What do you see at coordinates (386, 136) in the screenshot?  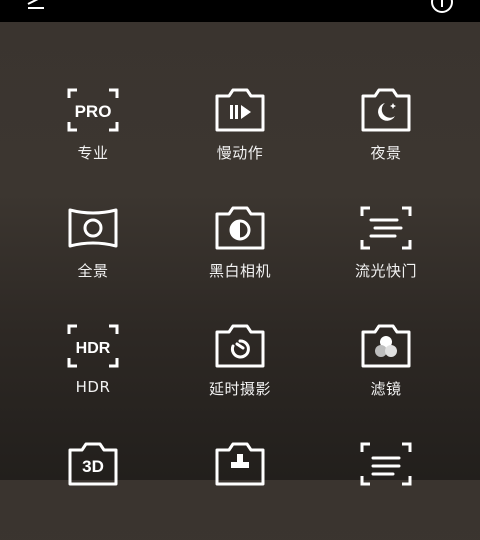 I see `mode-night: 夜景` at bounding box center [386, 136].